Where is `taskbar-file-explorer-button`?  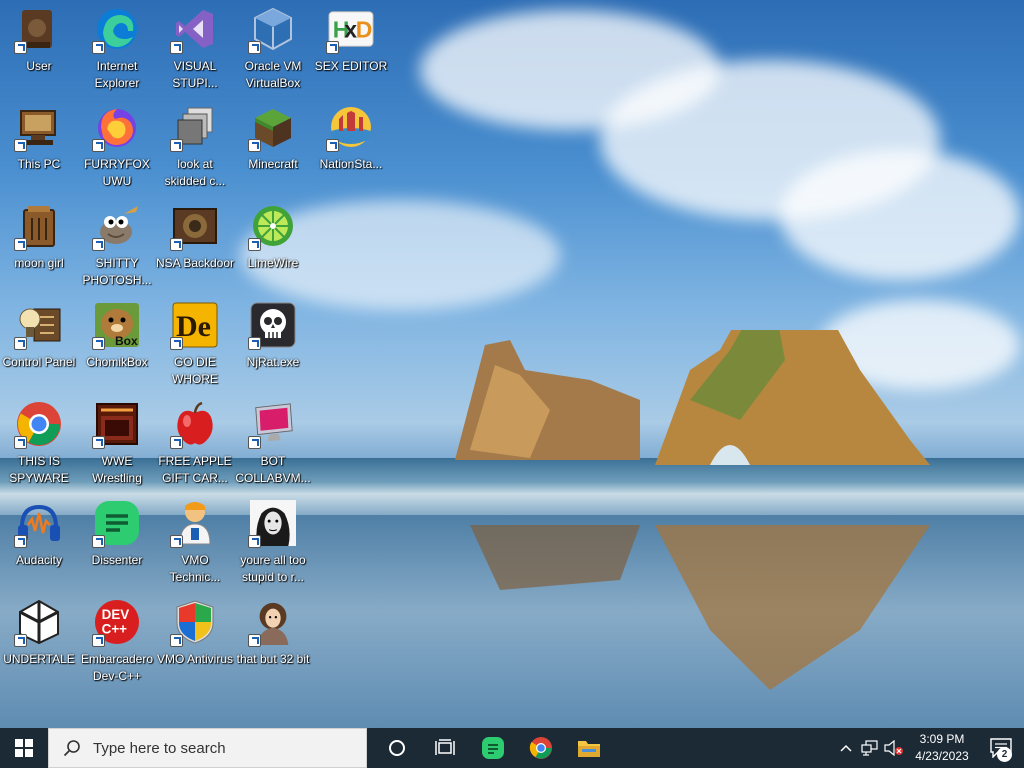
taskbar-file-explorer-button is located at coordinates (589, 748).